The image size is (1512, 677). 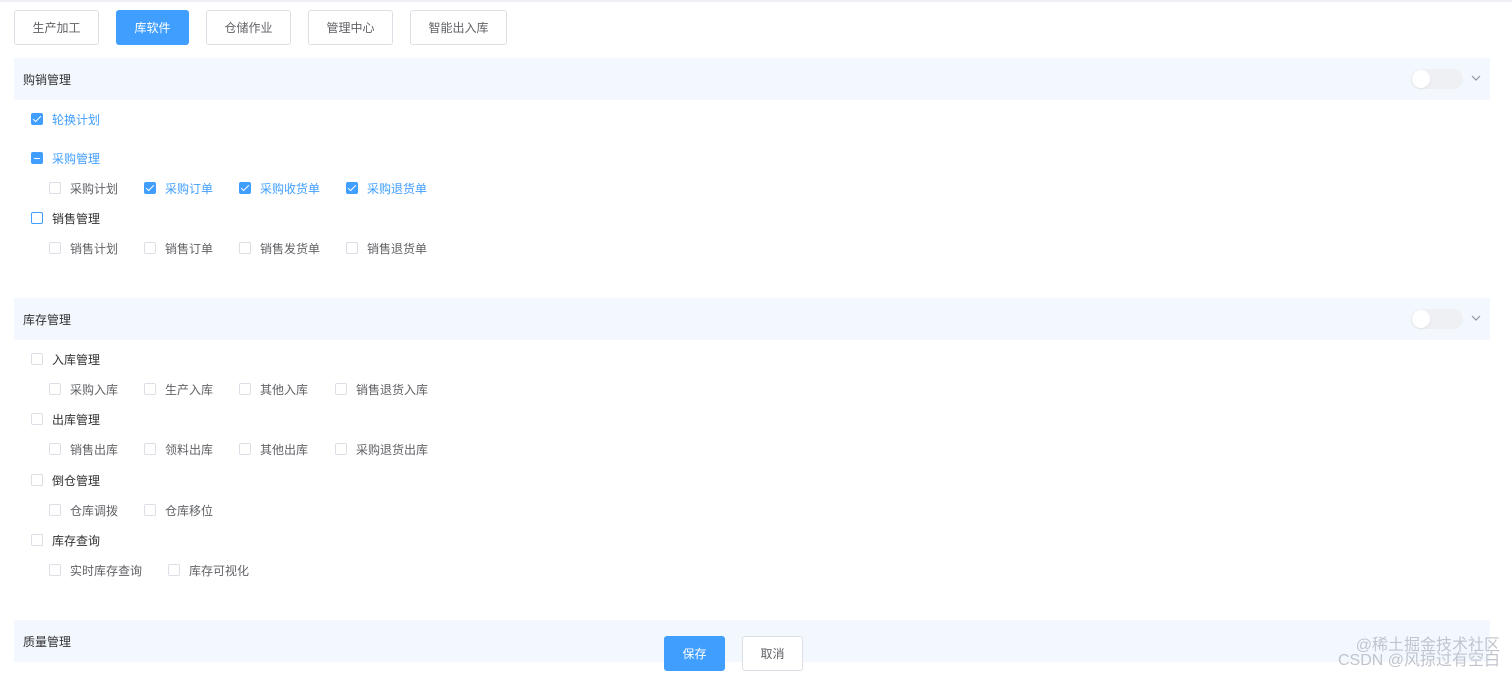 What do you see at coordinates (756, 1) in the screenshot?
I see `top-divider` at bounding box center [756, 1].